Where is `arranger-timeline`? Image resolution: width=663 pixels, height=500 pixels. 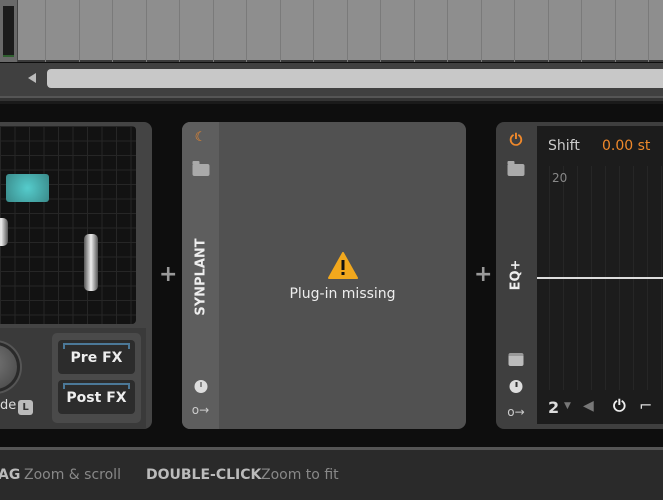
arranger-timeline is located at coordinates (331, 31).